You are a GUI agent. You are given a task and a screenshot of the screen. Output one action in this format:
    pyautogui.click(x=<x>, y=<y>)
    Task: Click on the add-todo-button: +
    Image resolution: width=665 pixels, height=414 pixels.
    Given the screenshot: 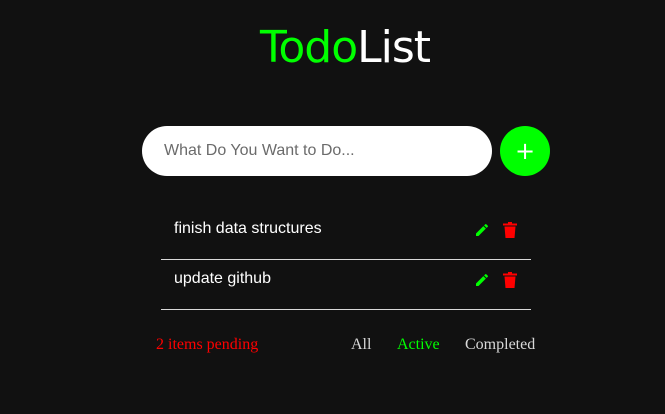 What is the action you would take?
    pyautogui.click(x=525, y=151)
    